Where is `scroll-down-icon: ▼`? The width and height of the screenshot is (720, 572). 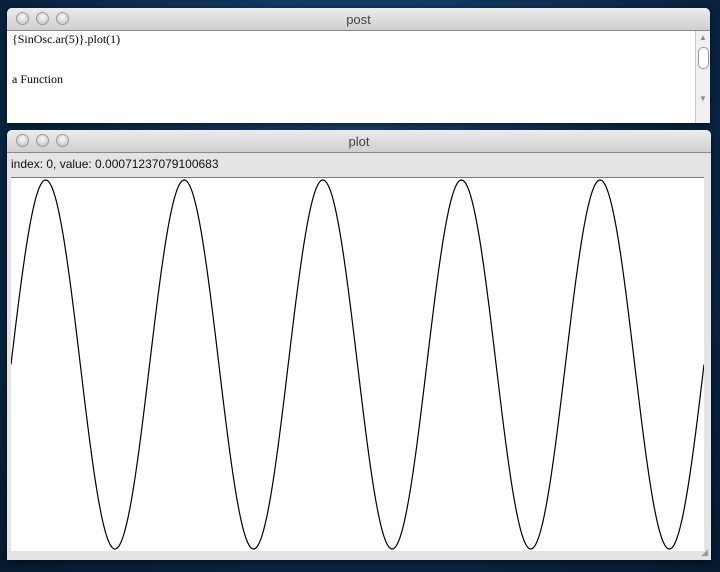
scroll-down-icon: ▼ is located at coordinates (703, 98).